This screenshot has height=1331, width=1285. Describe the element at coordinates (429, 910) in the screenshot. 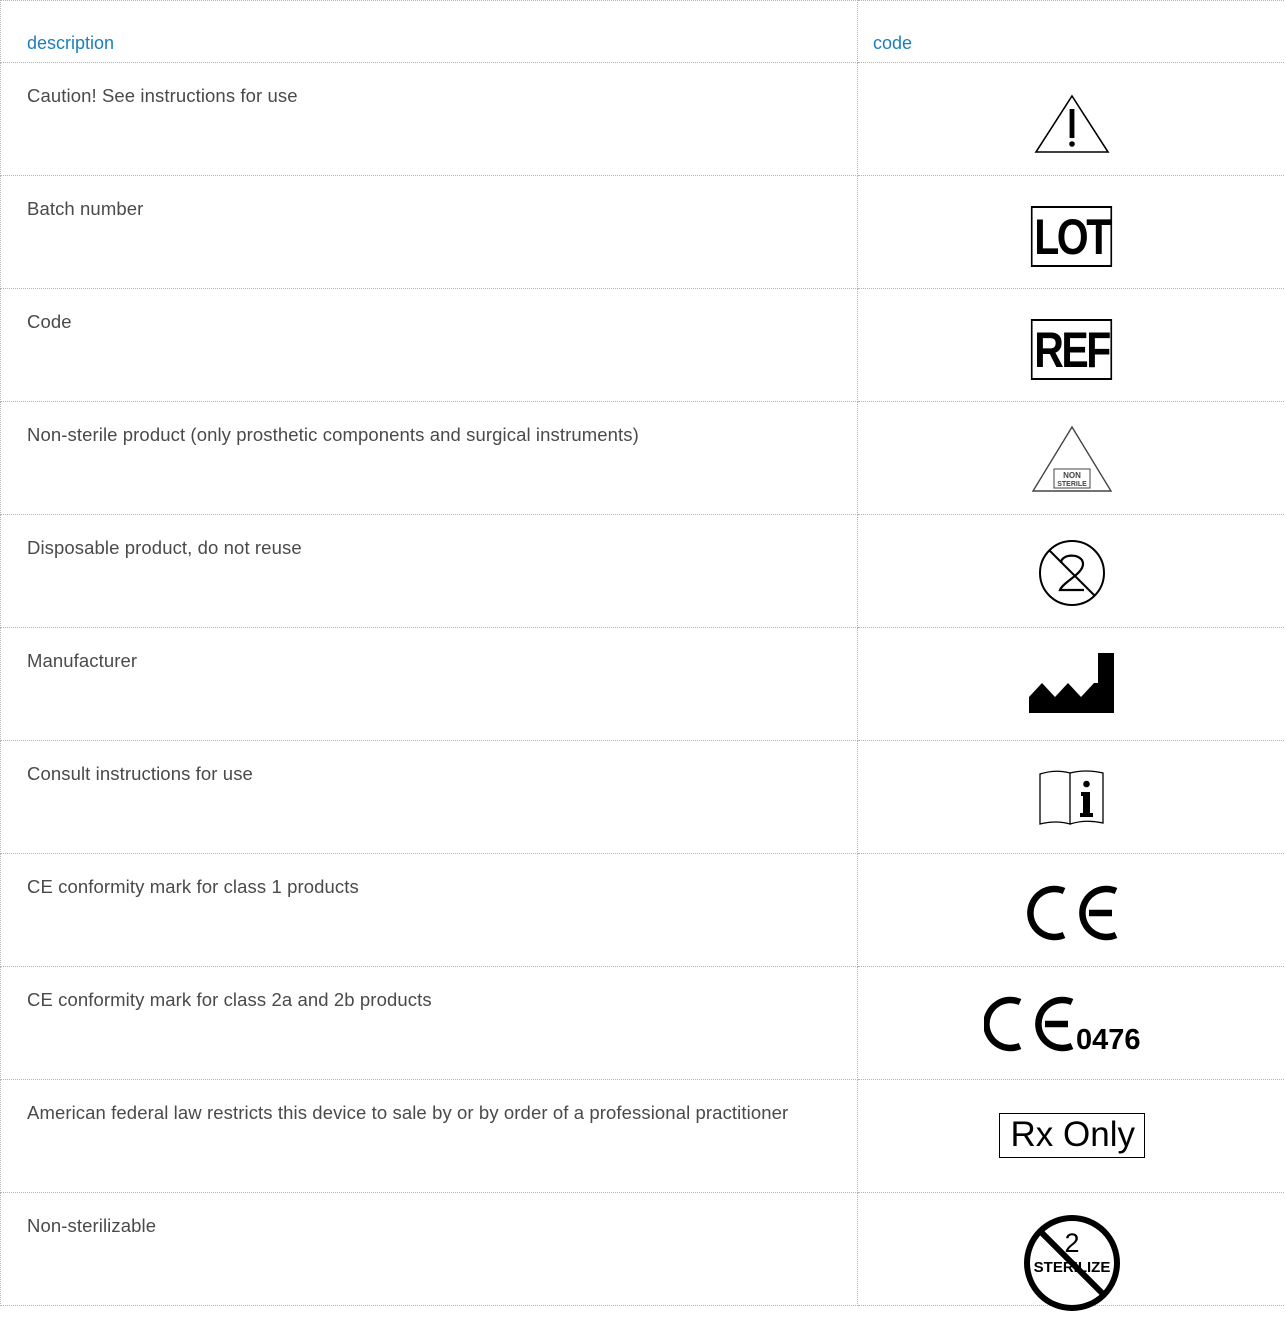

I see `row-description: CE conformity mark for class 1 products` at that location.